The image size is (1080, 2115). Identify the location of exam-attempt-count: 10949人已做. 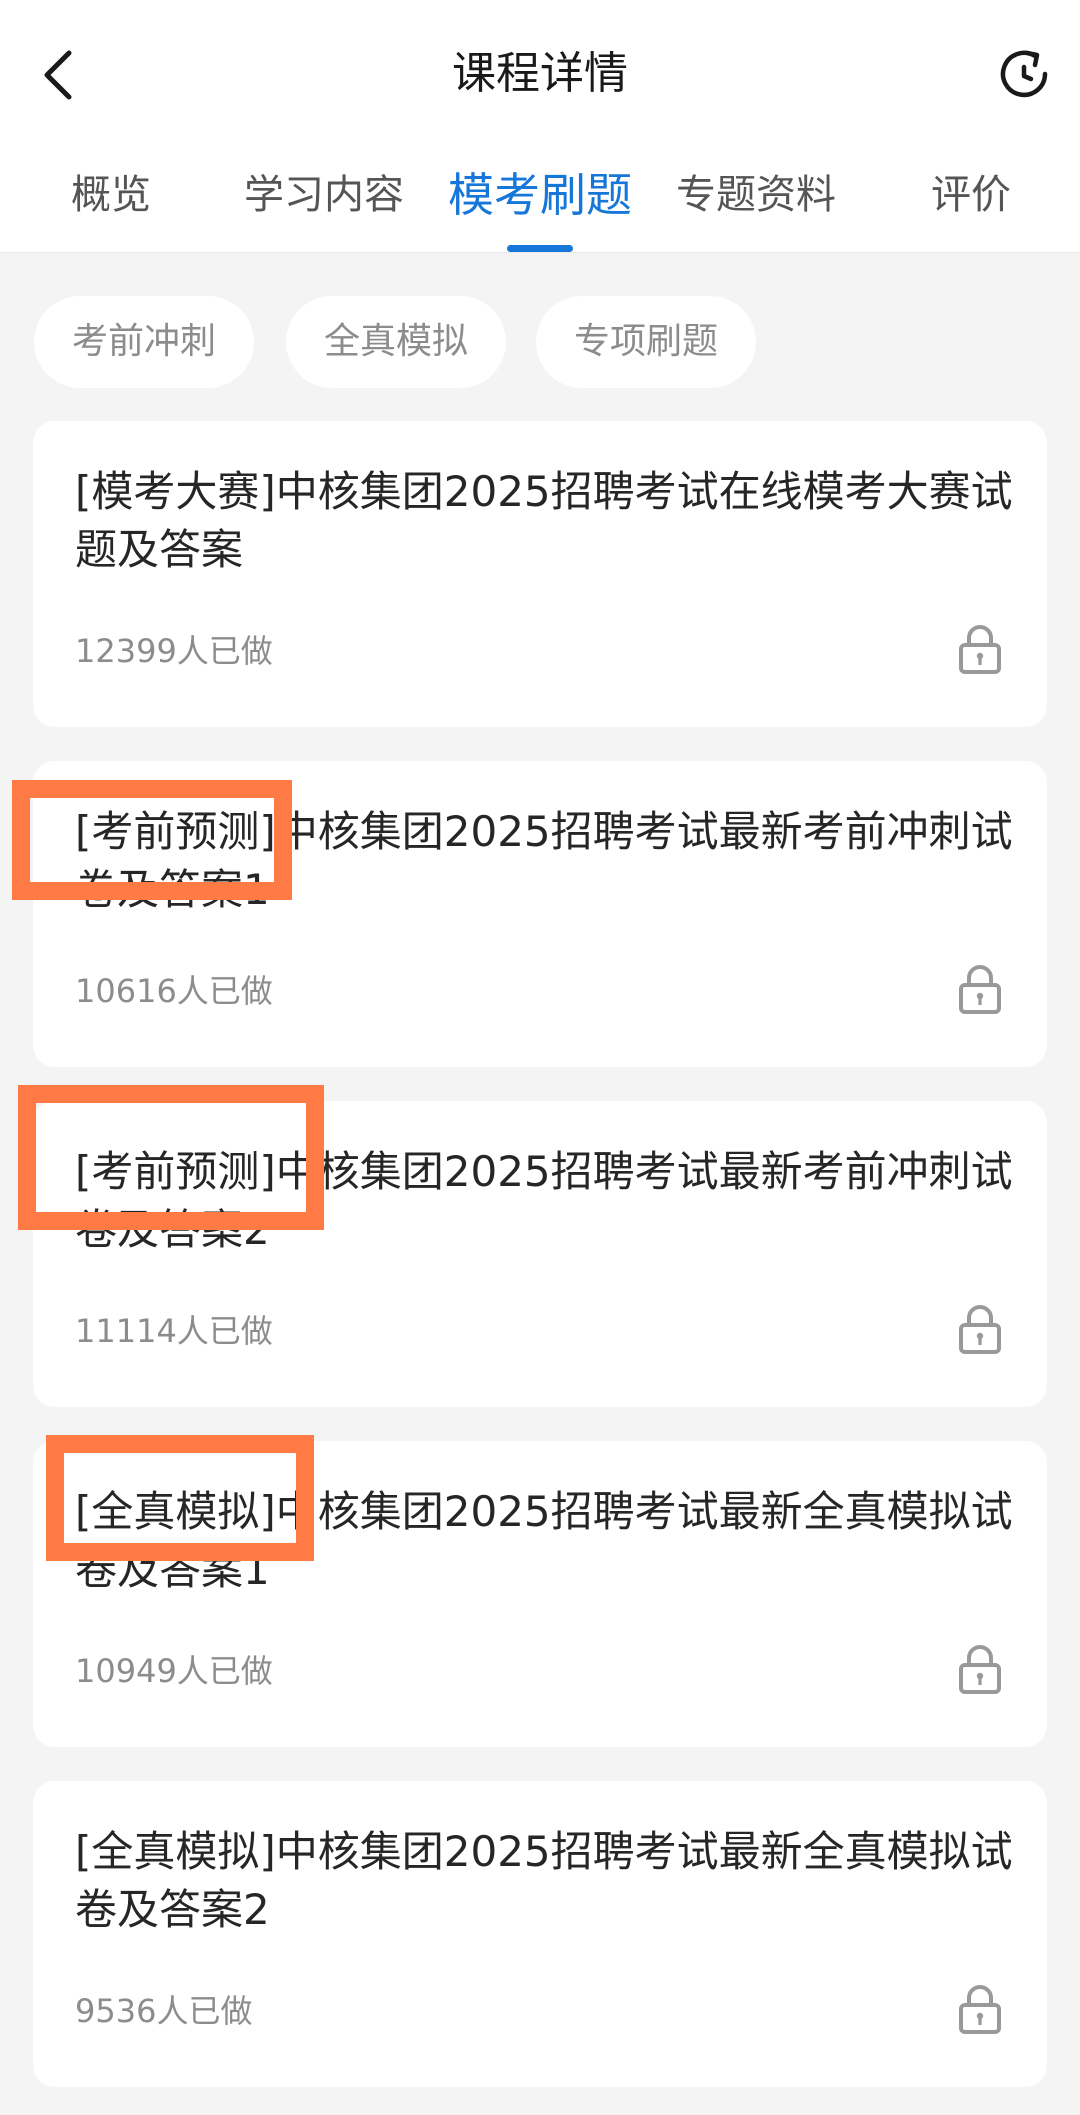
(174, 1671).